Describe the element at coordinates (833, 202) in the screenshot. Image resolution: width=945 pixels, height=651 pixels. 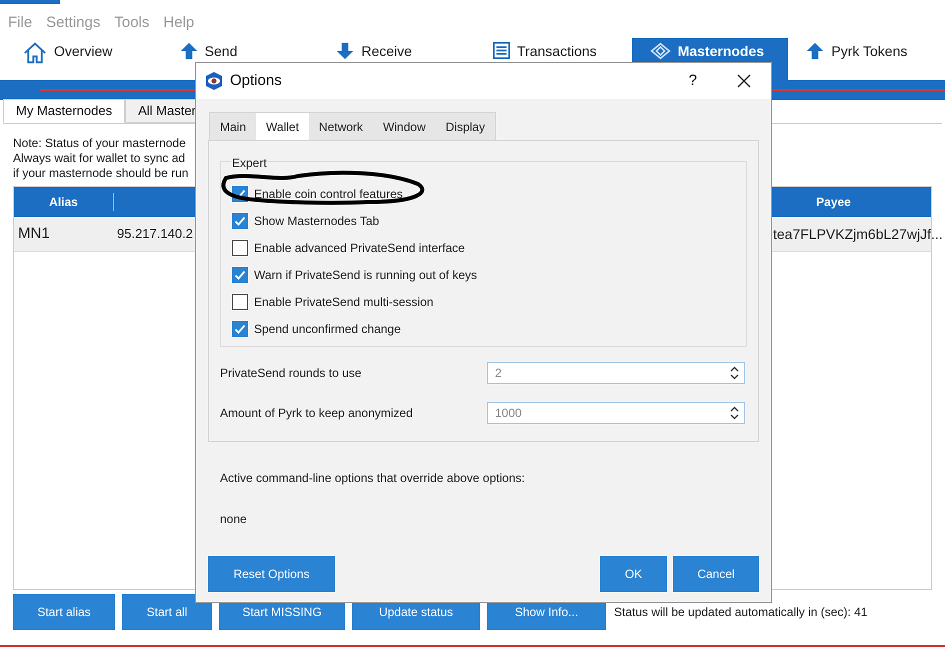
I see `column-header: Payee` at that location.